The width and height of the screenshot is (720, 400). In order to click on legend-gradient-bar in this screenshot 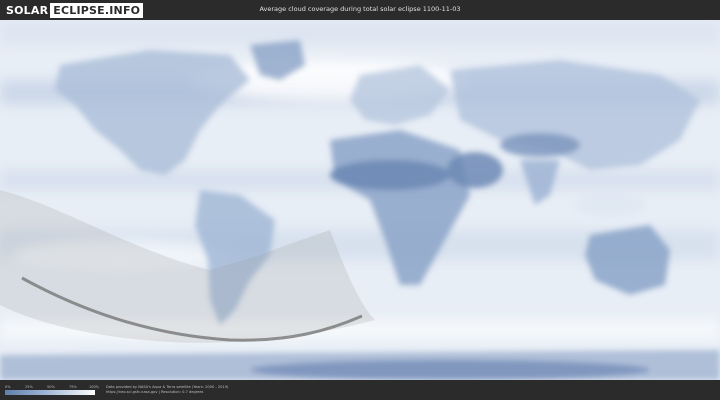, I will do `click(50, 392)`.